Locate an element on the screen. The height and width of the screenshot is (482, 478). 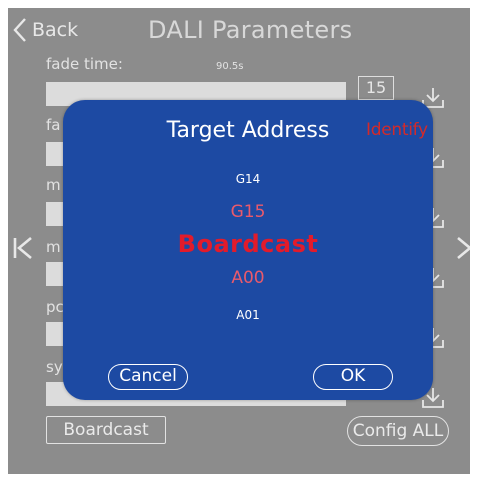
selected-address: Boardcast is located at coordinates (248, 244).